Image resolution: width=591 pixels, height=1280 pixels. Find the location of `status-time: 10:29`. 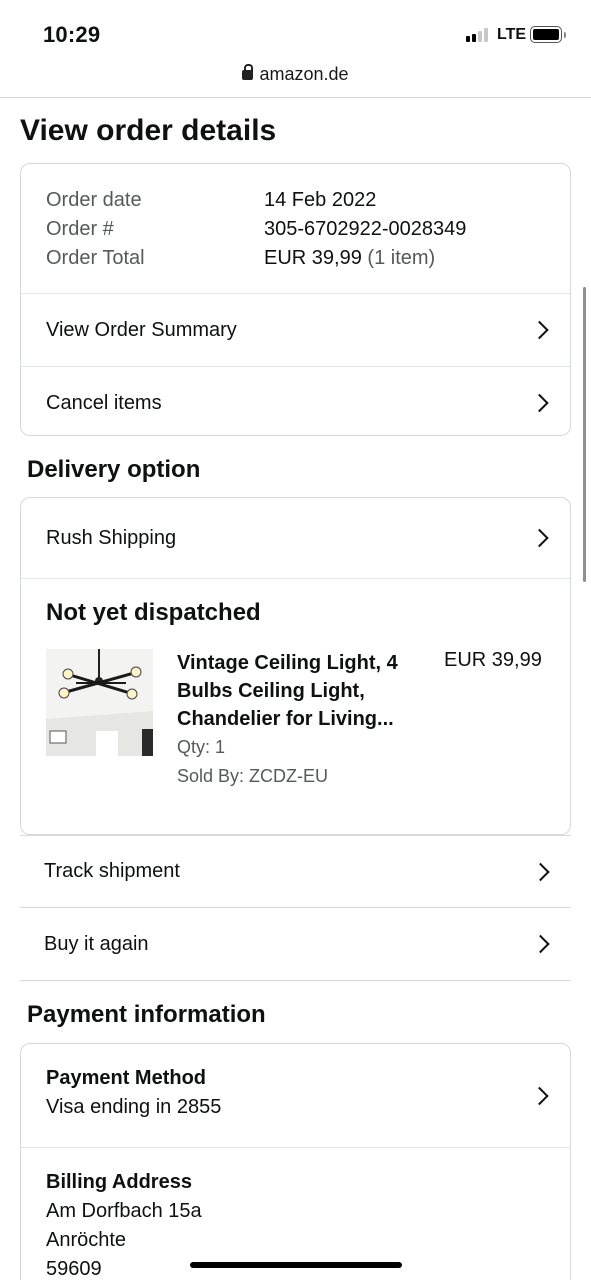

status-time: 10:29 is located at coordinates (72, 34).